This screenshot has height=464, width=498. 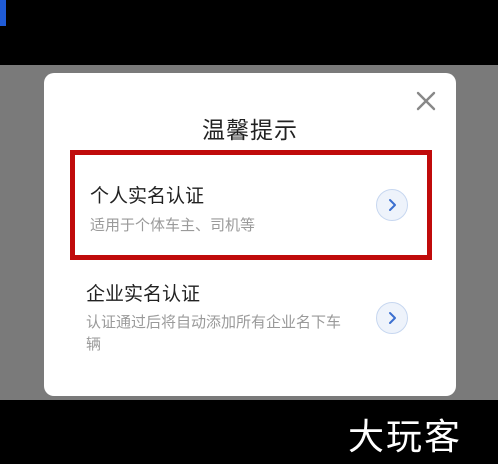 I want to click on close-button, so click(x=426, y=101).